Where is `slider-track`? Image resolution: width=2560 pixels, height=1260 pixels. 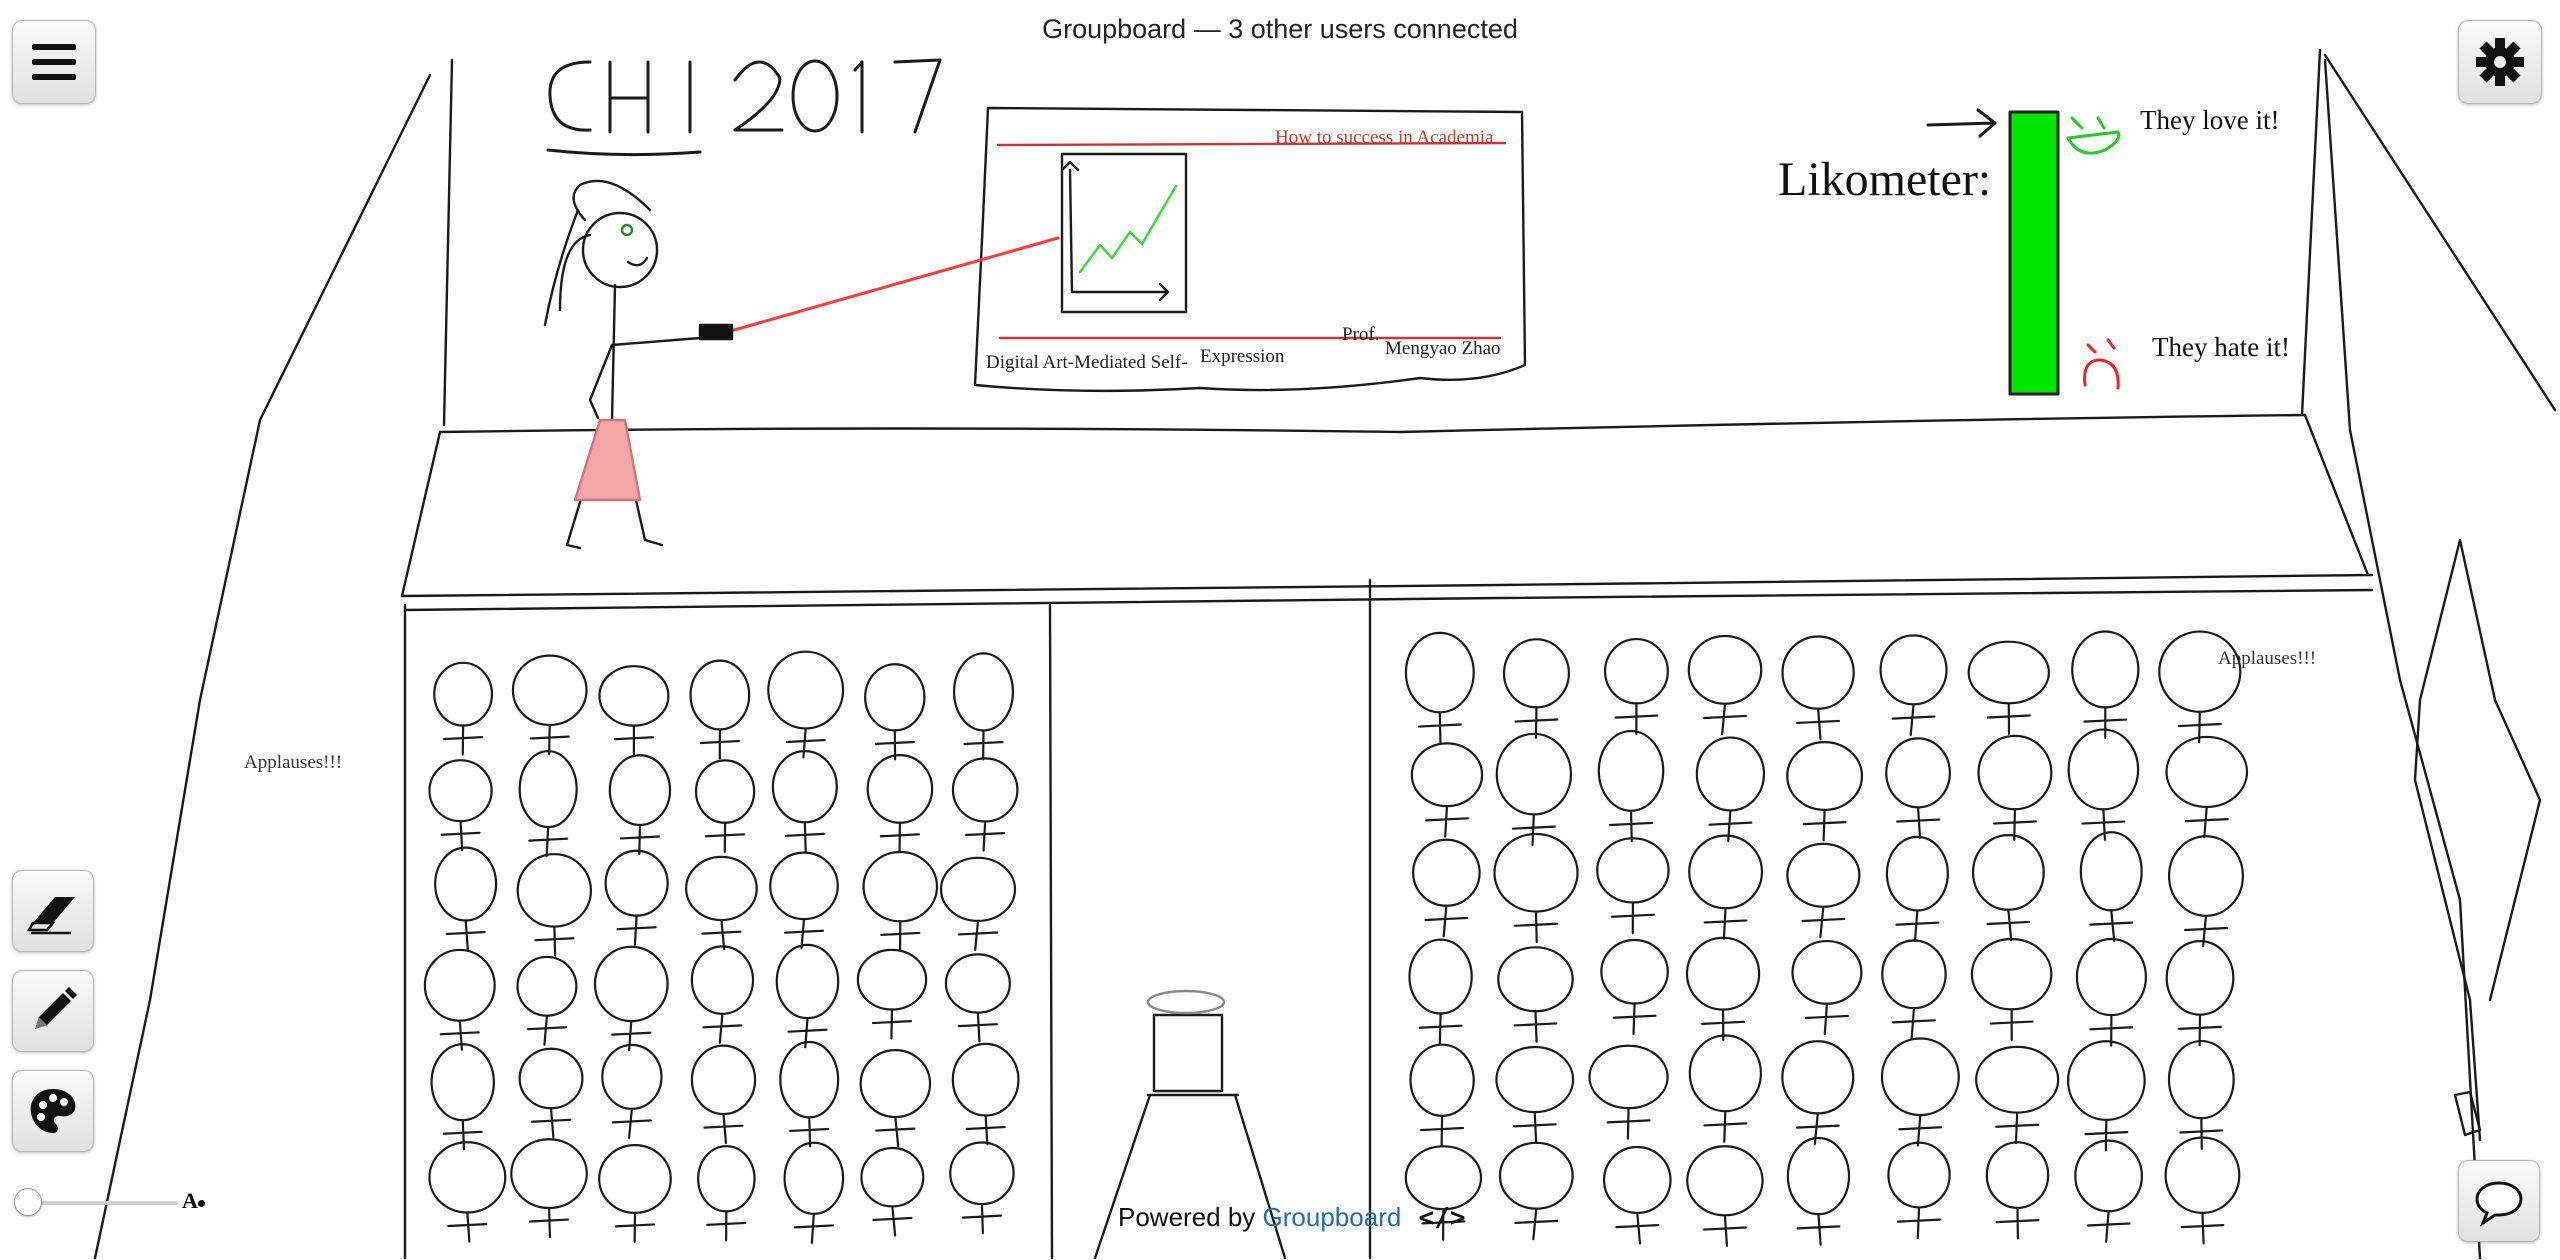 slider-track is located at coordinates (103, 1203).